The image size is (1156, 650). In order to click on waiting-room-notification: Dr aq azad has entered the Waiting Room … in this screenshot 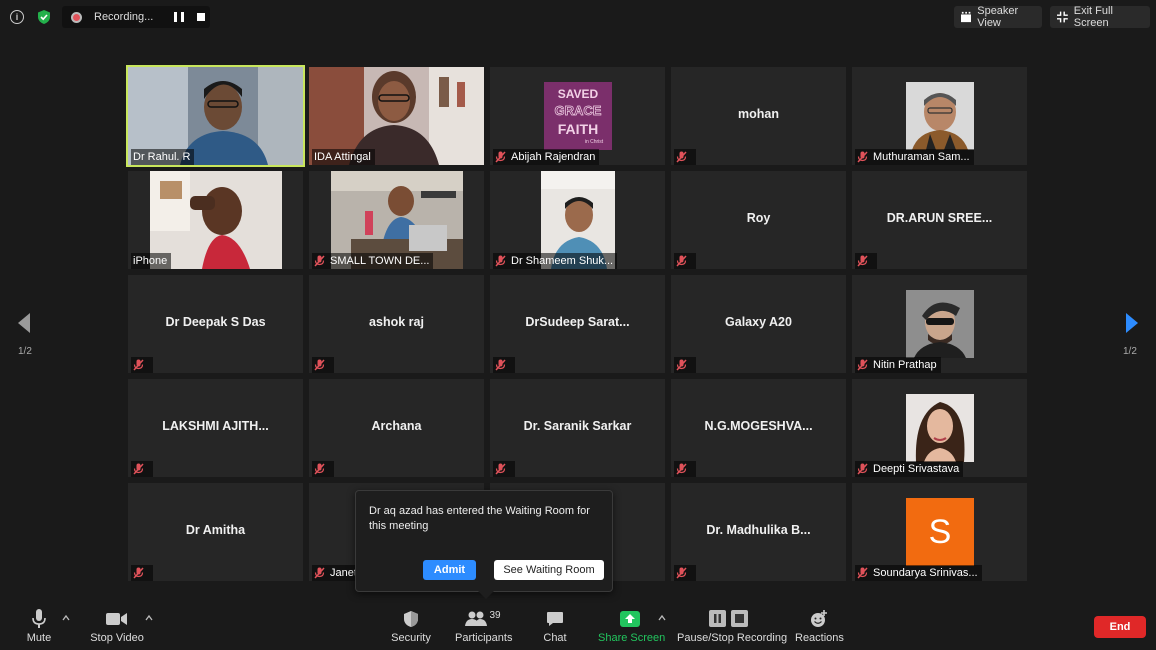, I will do `click(484, 544)`.